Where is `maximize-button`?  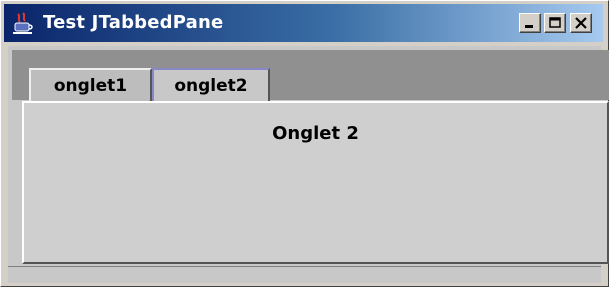 maximize-button is located at coordinates (555, 23).